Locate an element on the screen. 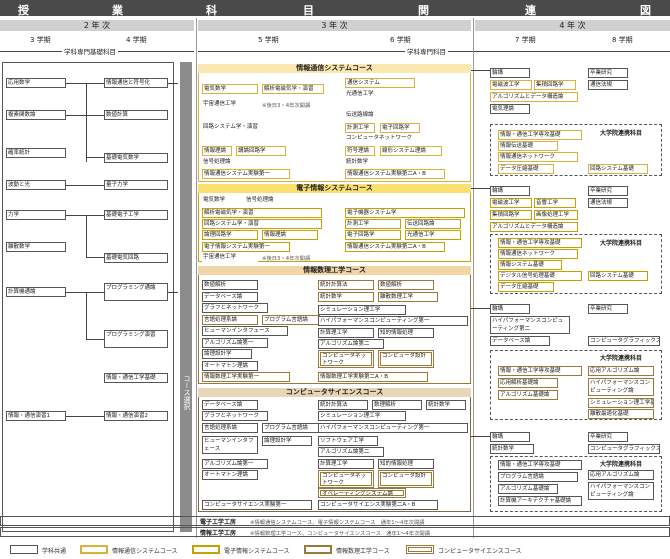  semester-5: 5 学期 is located at coordinates (268, 40).